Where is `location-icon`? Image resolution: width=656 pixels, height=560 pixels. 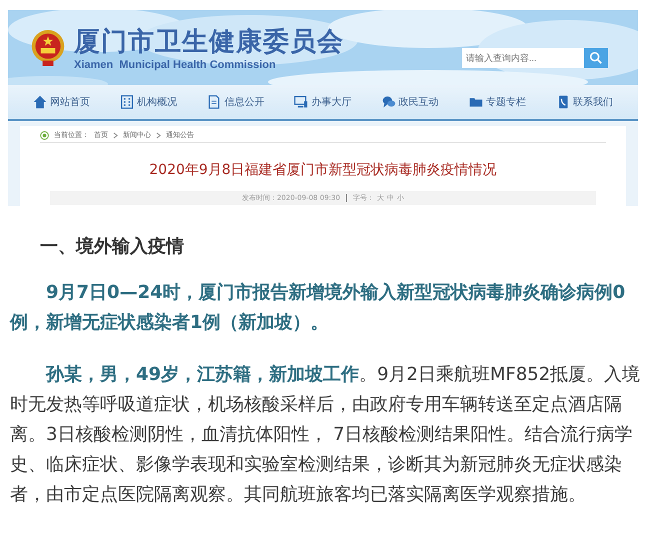
location-icon is located at coordinates (44, 135).